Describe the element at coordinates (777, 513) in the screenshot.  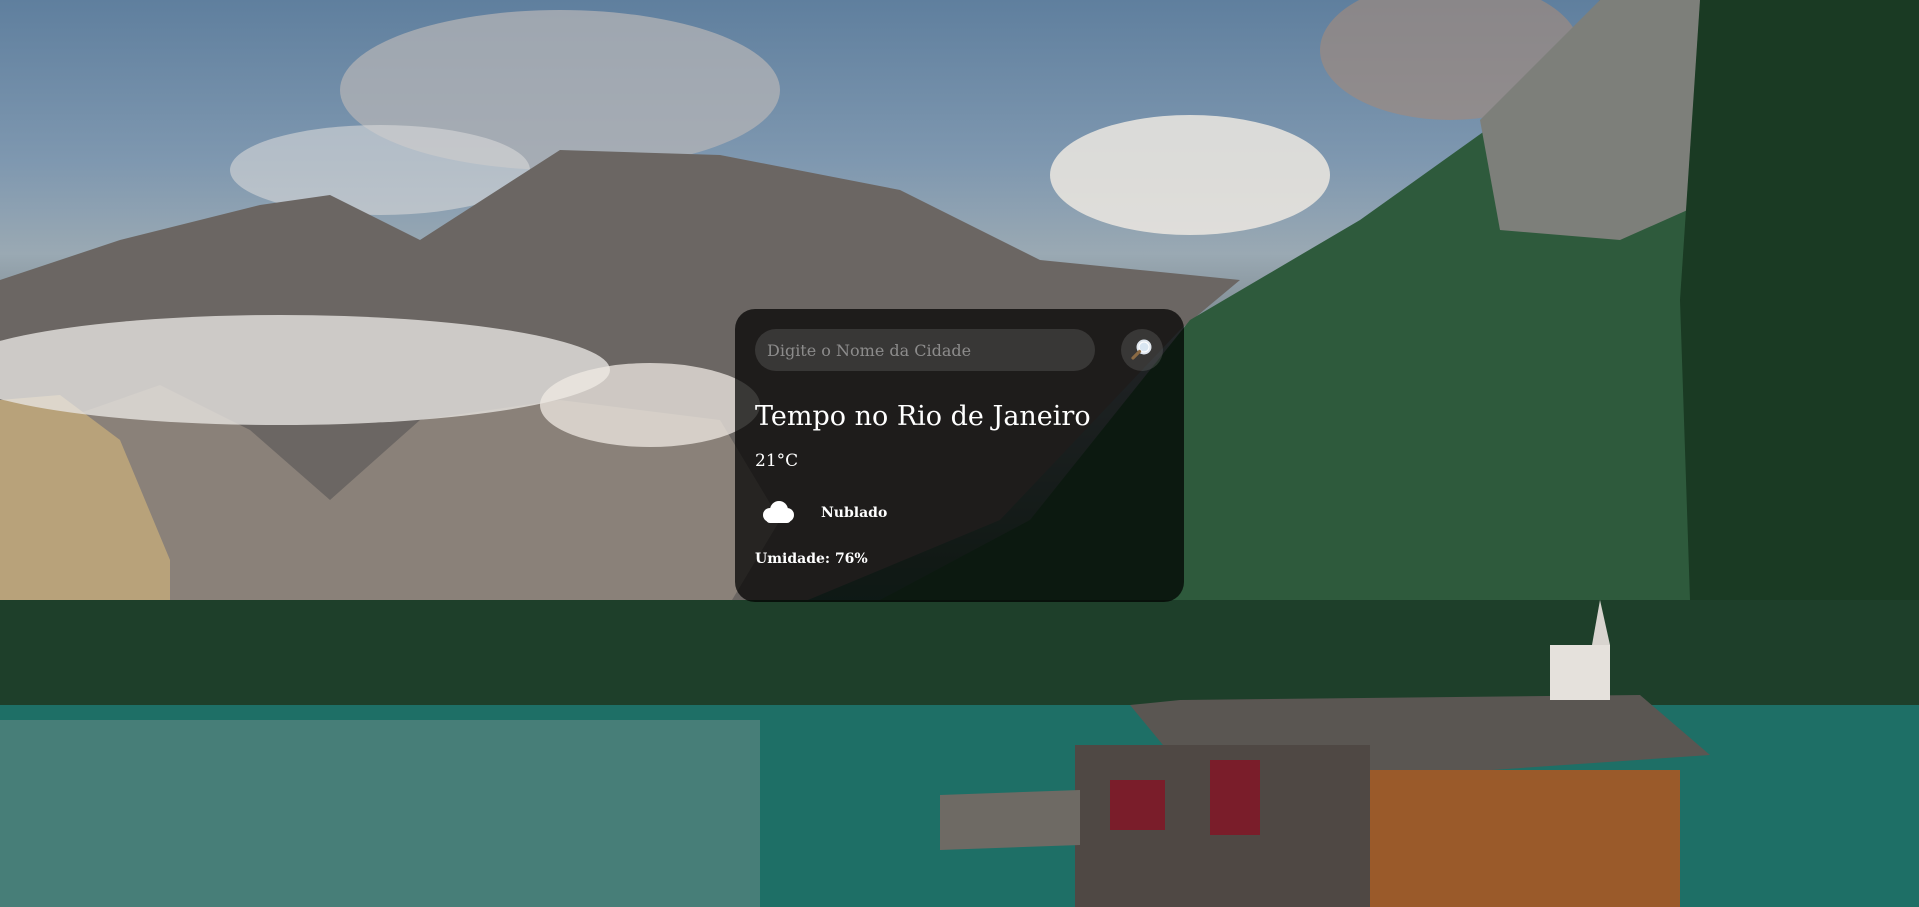
I see `cloud-icon` at that location.